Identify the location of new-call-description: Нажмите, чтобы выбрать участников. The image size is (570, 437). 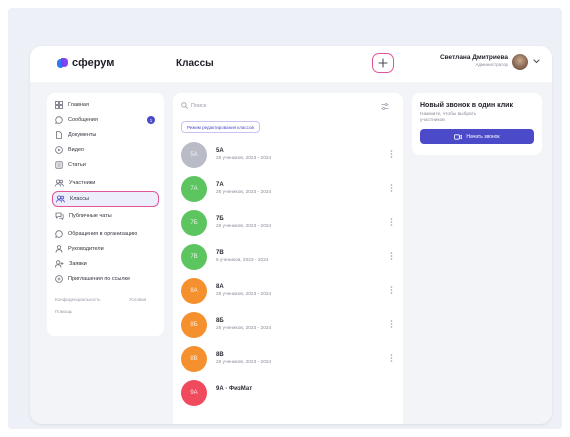
(448, 117).